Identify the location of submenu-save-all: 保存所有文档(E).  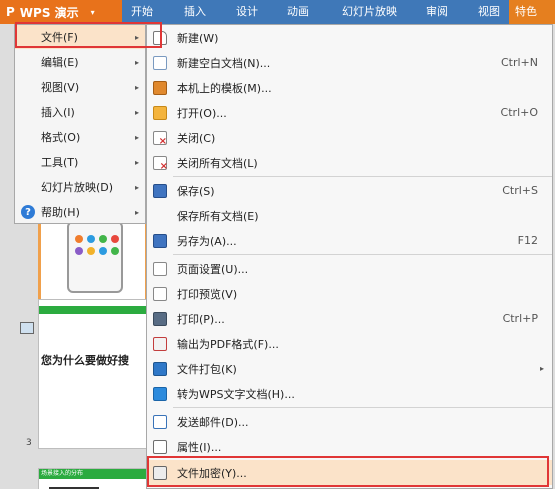
(349, 215).